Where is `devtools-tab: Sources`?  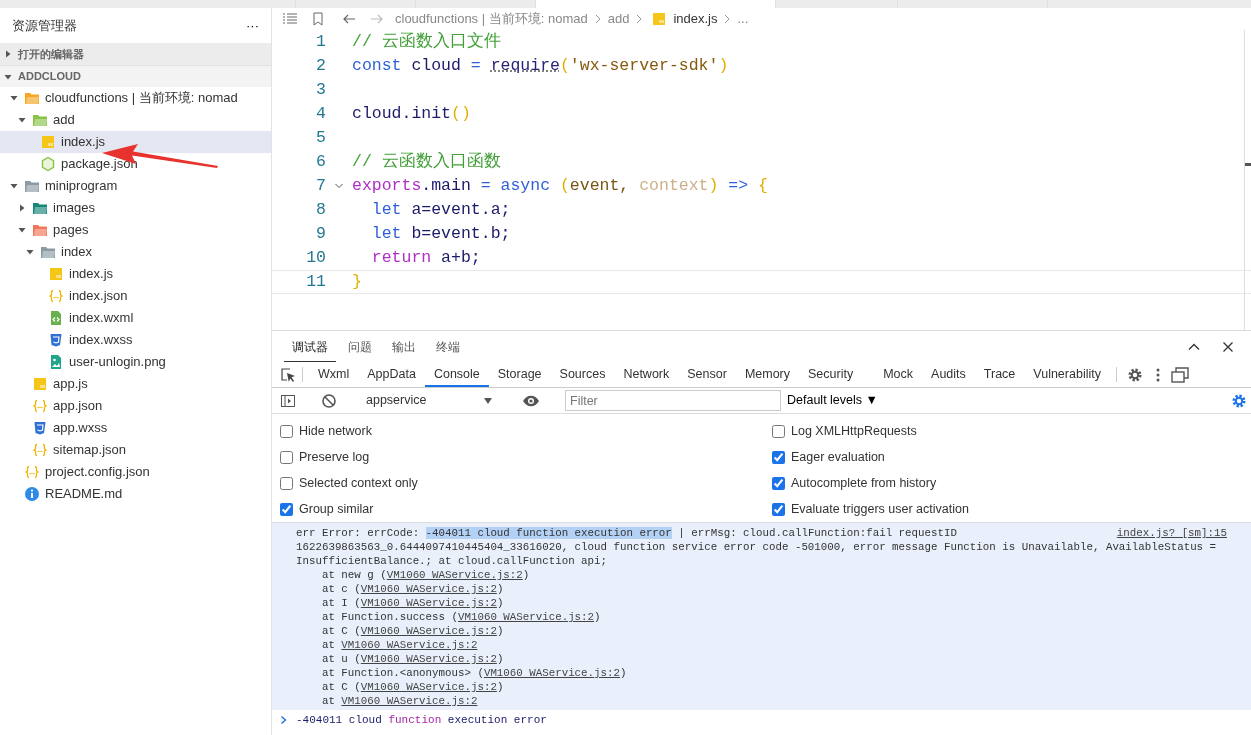 devtools-tab: Sources is located at coordinates (582, 374).